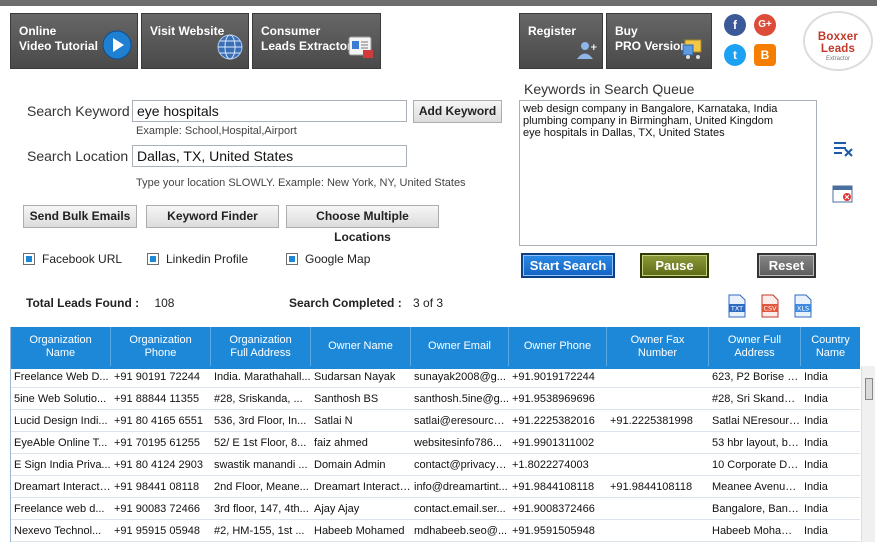  I want to click on google-map-checkbox, so click(292, 259).